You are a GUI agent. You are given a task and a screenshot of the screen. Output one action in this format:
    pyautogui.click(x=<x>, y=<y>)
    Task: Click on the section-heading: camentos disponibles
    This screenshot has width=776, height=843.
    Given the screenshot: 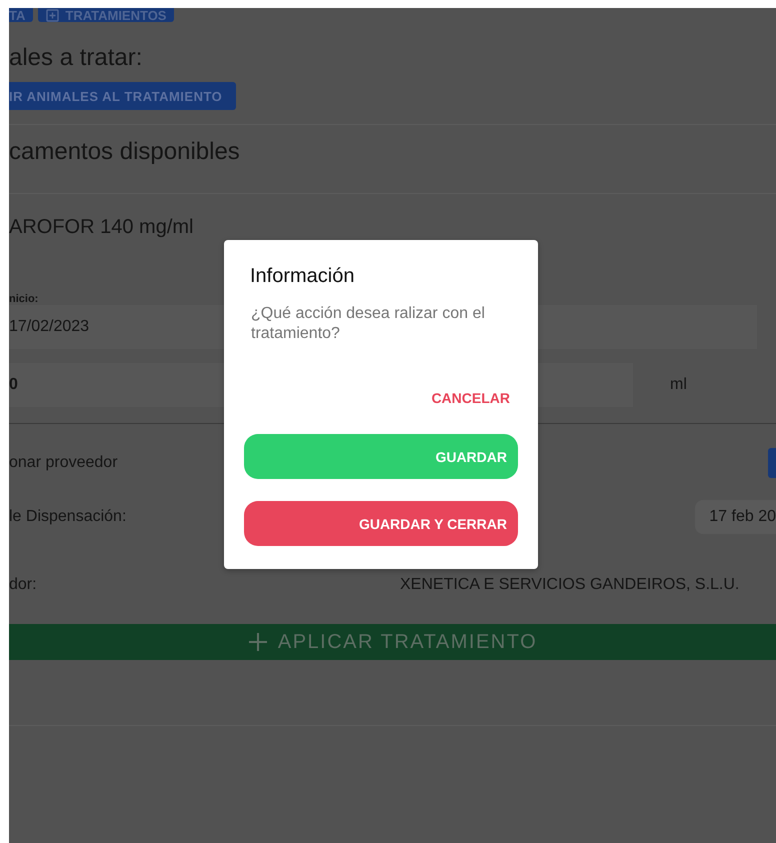 What is the action you would take?
    pyautogui.click(x=125, y=152)
    